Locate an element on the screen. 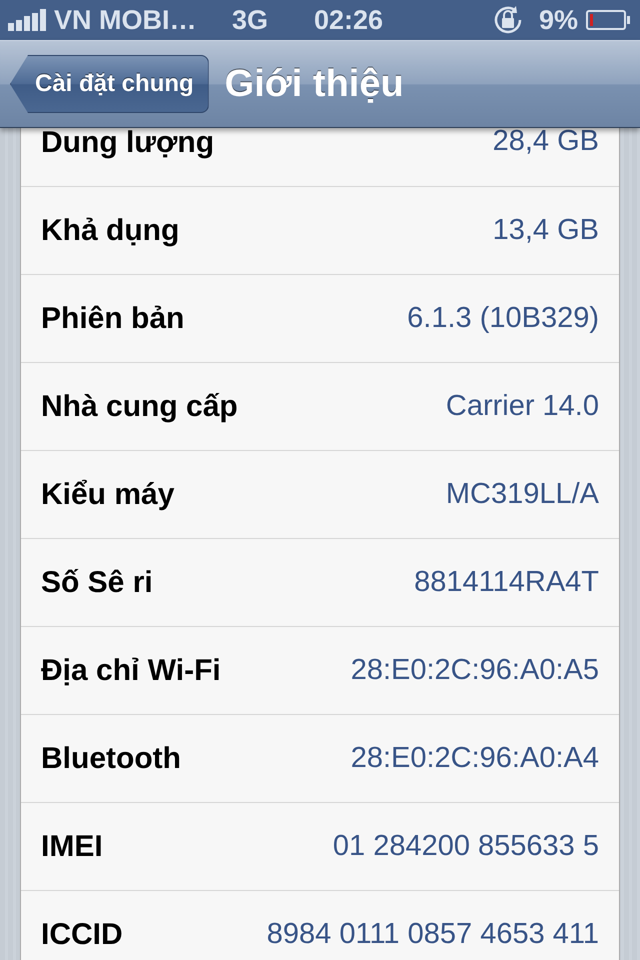 This screenshot has height=960, width=640. row-label: ICCID is located at coordinates (82, 935).